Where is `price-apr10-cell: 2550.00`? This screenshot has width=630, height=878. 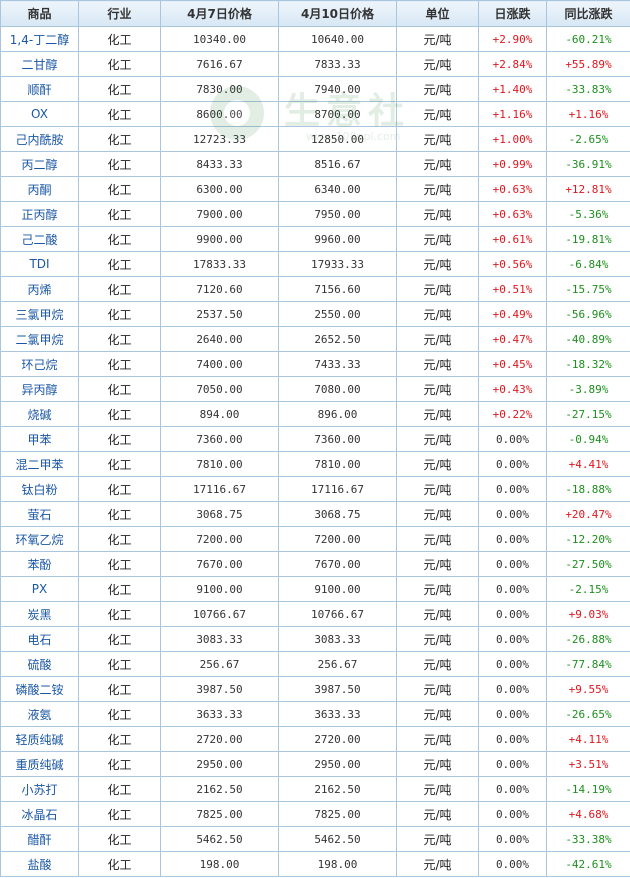
price-apr10-cell: 2550.00 is located at coordinates (337, 314).